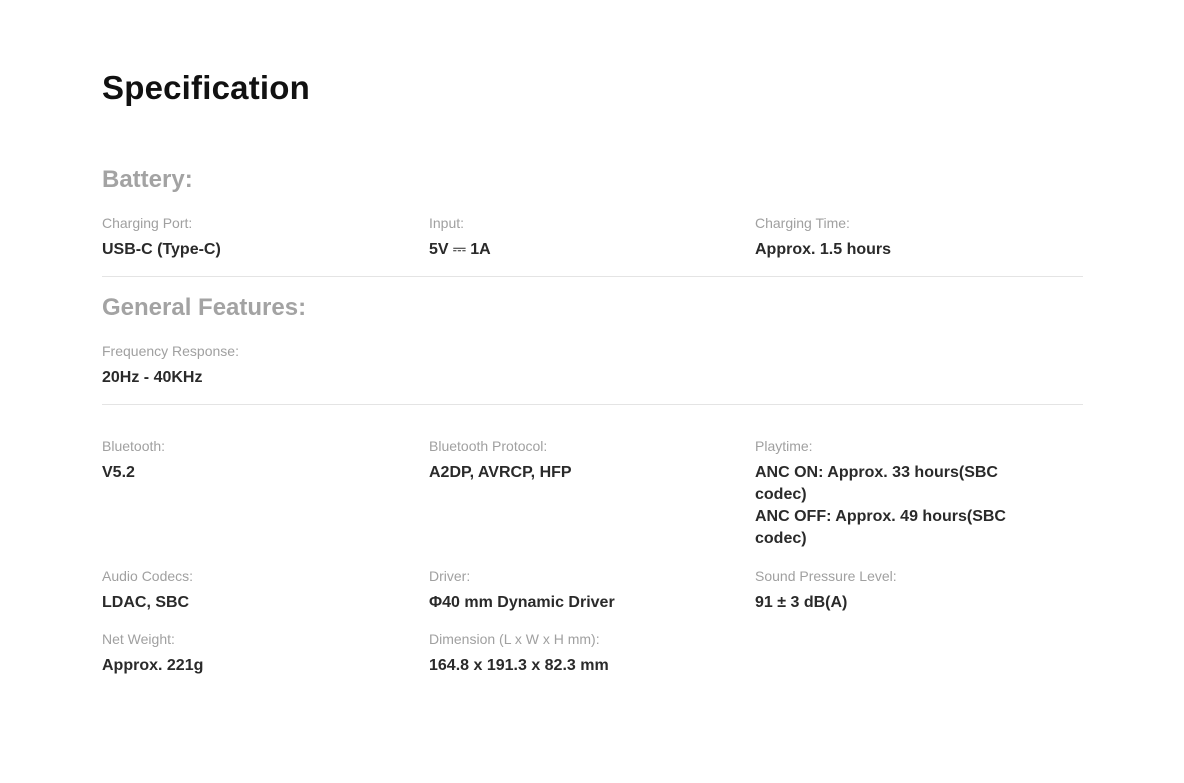 The height and width of the screenshot is (783, 1184). What do you see at coordinates (232, 365) in the screenshot?
I see `spec-frequency-response: Frequency Response: 20Hz - 40KHz` at bounding box center [232, 365].